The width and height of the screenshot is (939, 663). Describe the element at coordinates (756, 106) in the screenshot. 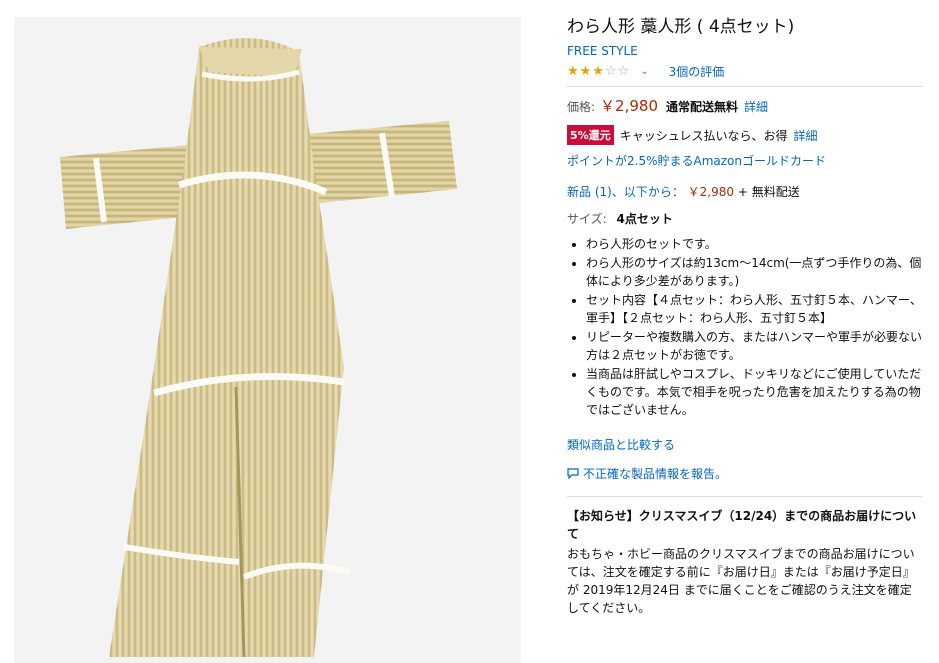

I see `shipping-details-link: 詳細` at that location.